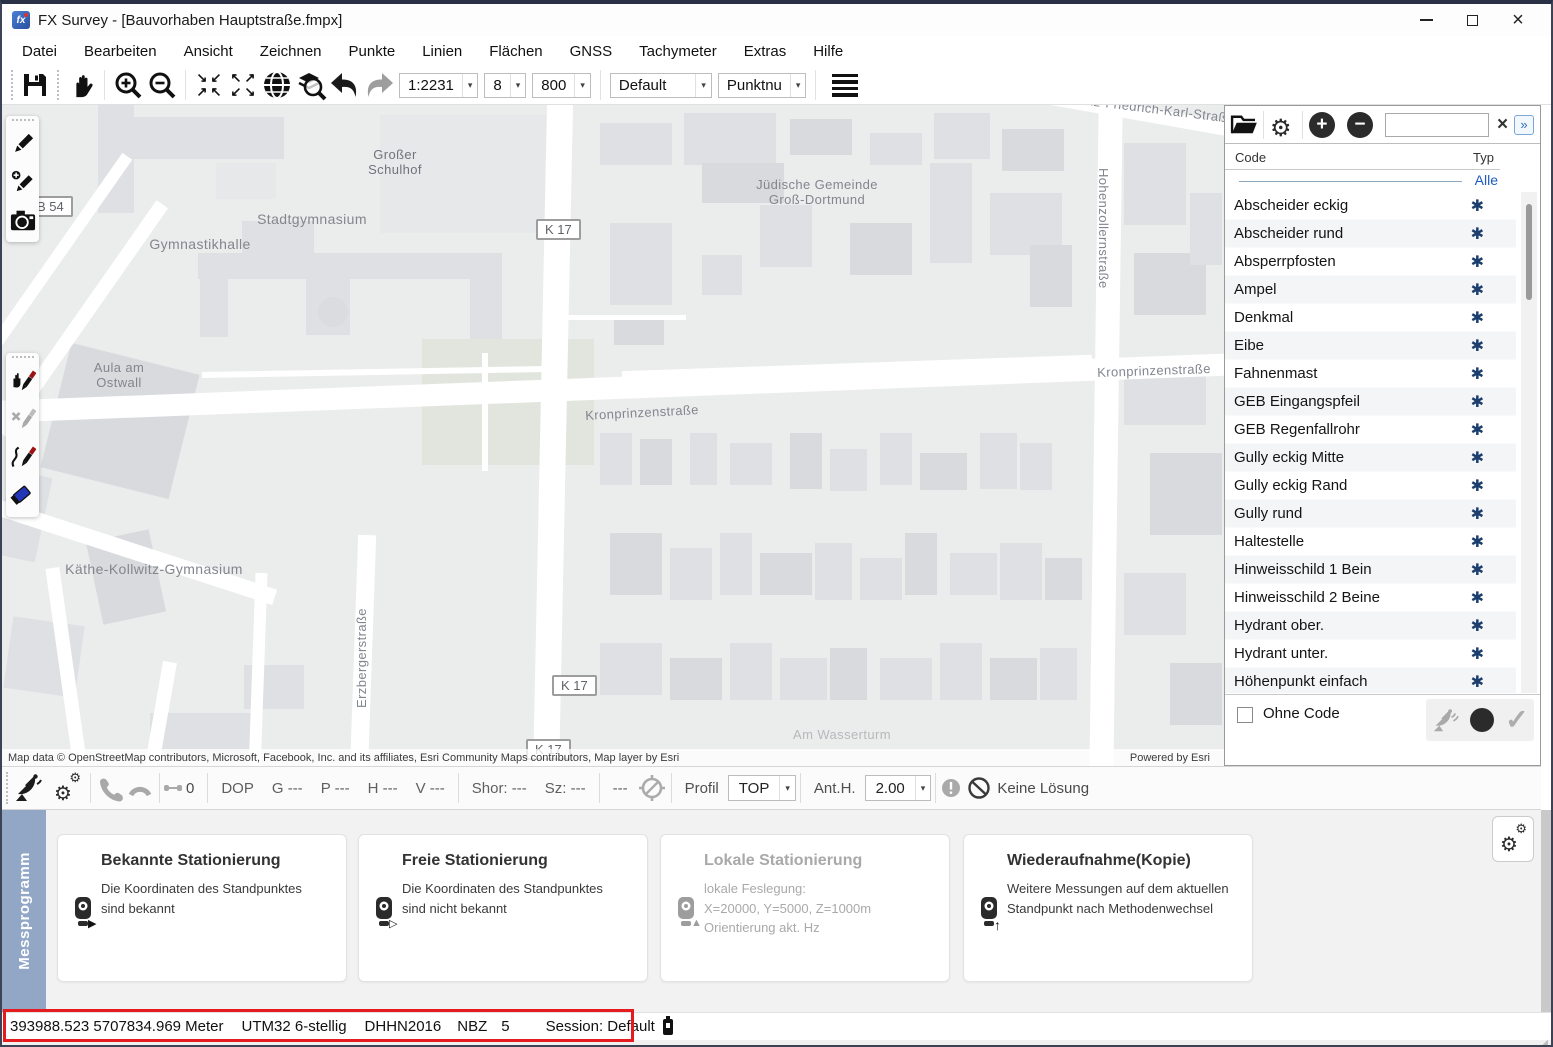  What do you see at coordinates (29, 788) in the screenshot?
I see `gnss-receiver-icon` at bounding box center [29, 788].